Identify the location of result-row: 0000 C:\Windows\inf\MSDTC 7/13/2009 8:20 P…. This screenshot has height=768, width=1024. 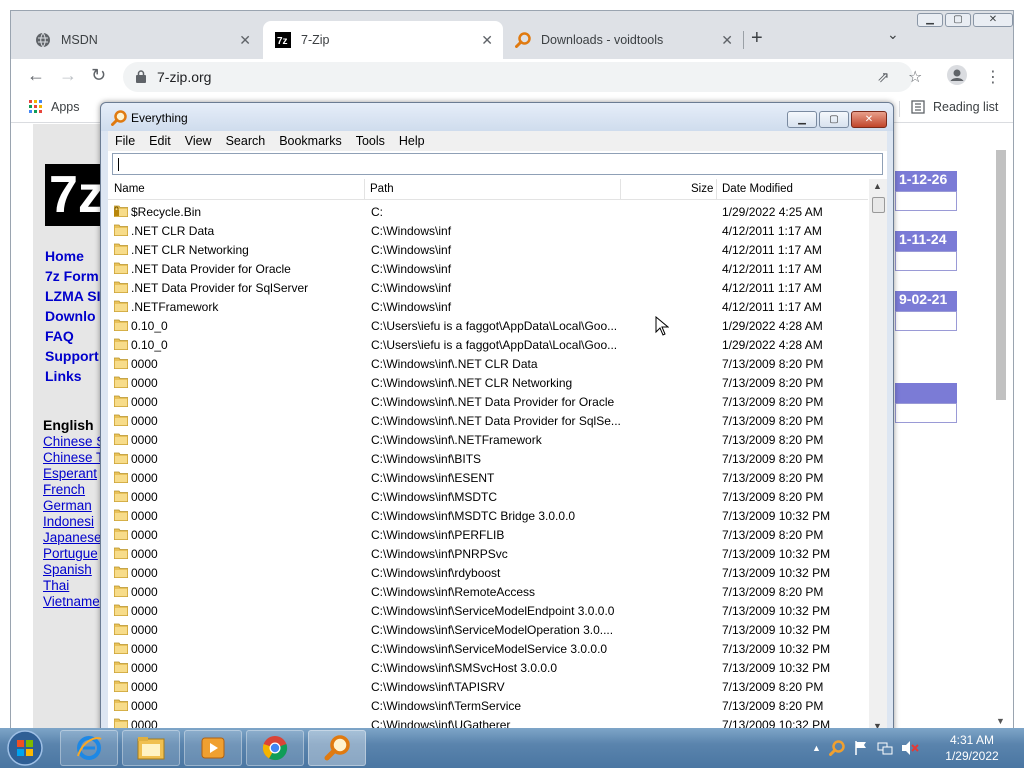
(488, 496).